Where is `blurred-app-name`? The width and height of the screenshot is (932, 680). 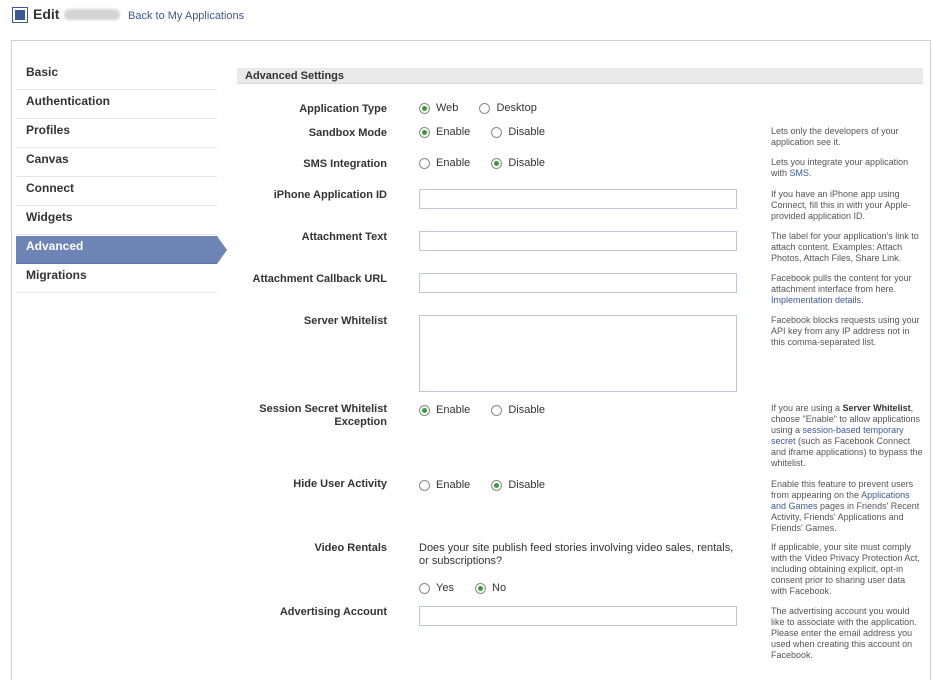
blurred-app-name is located at coordinates (92, 14).